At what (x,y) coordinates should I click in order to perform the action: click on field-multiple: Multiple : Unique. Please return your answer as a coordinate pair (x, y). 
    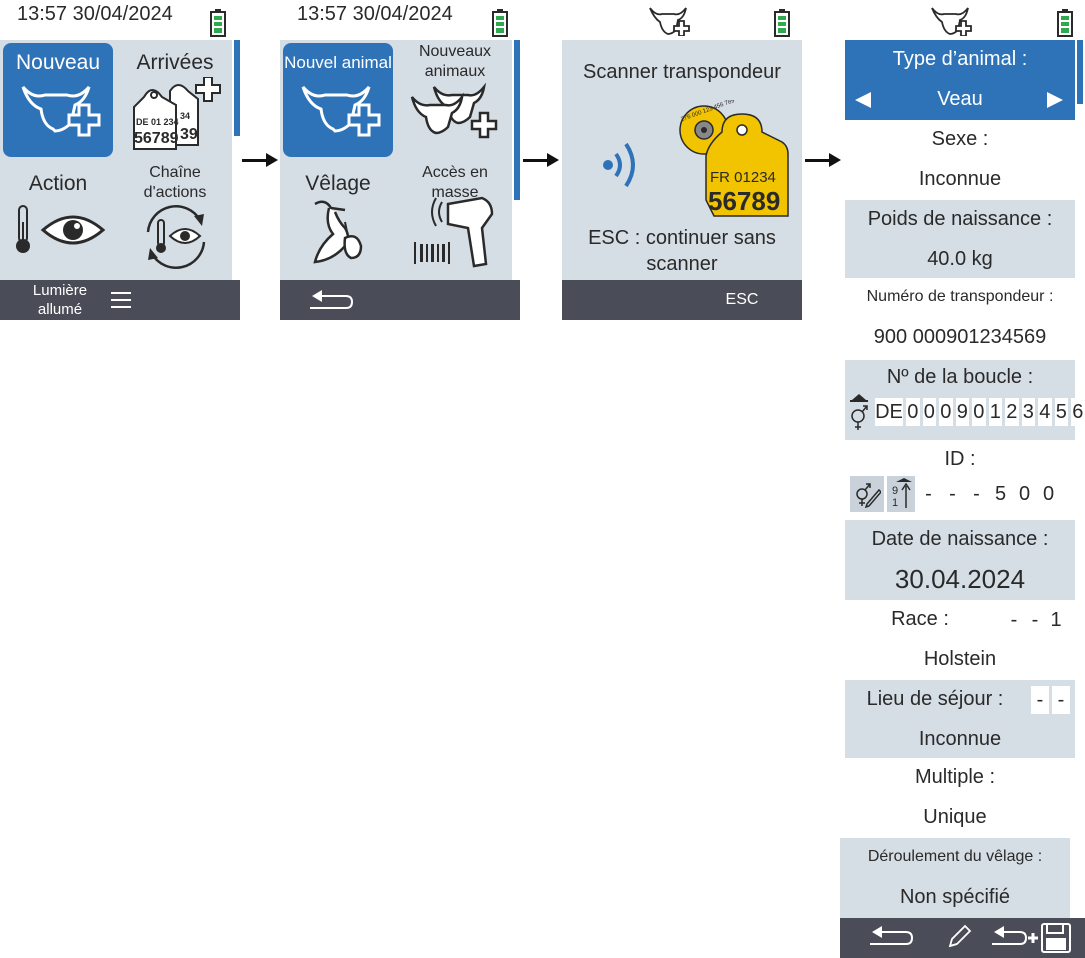
    Looking at the image, I should click on (955, 799).